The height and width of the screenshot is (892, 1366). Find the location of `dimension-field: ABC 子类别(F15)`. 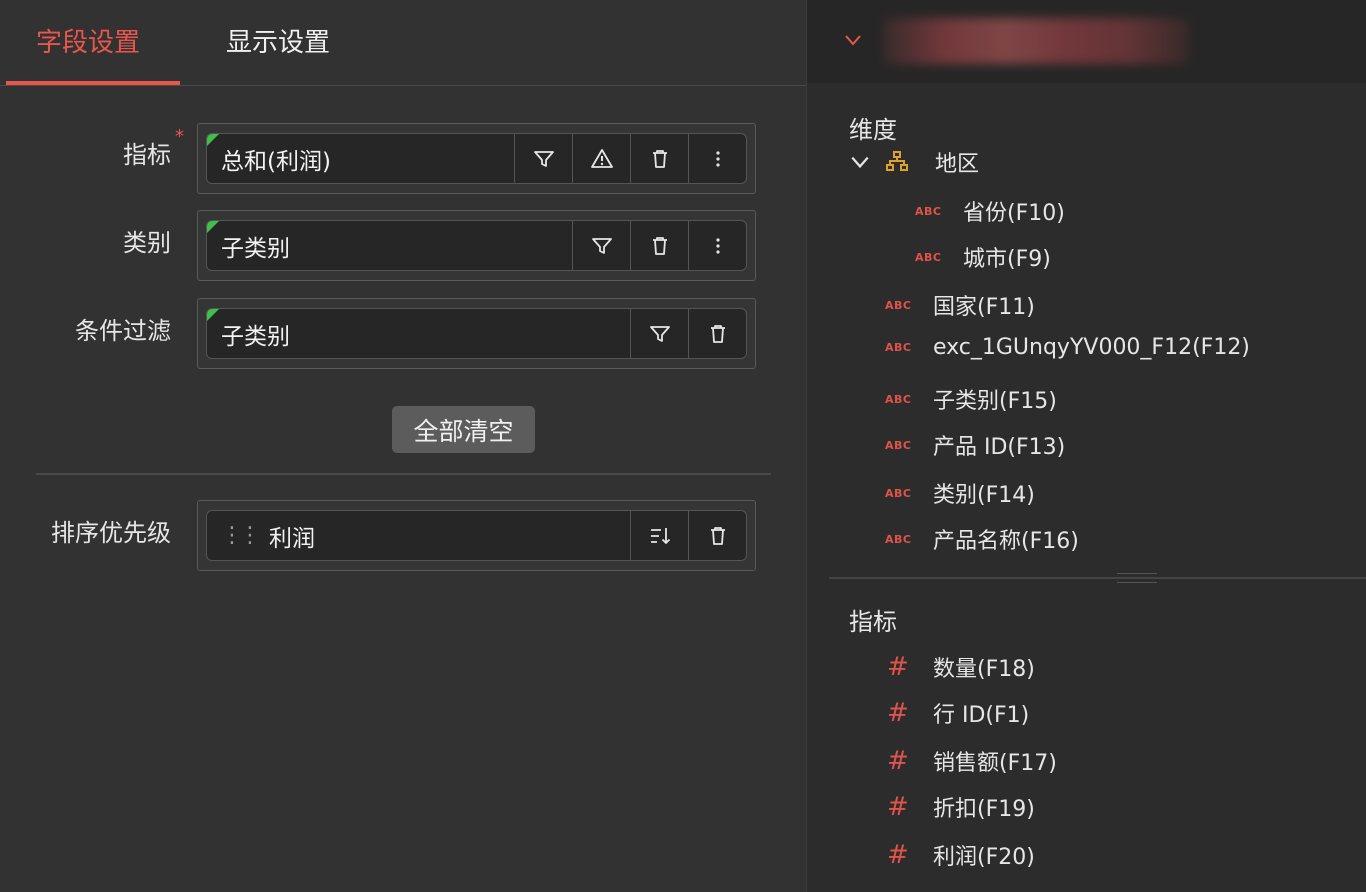

dimension-field: ABC 子类别(F15) is located at coordinates (971, 399).